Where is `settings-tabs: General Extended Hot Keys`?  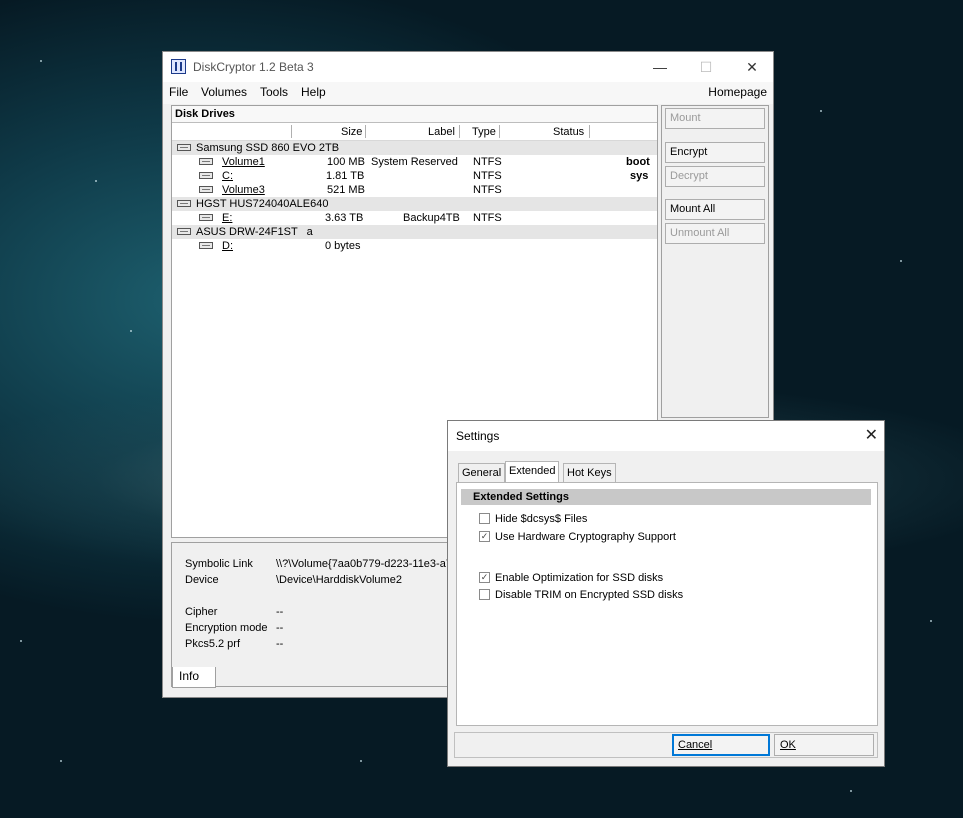 settings-tabs: General Extended Hot Keys is located at coordinates (667, 472).